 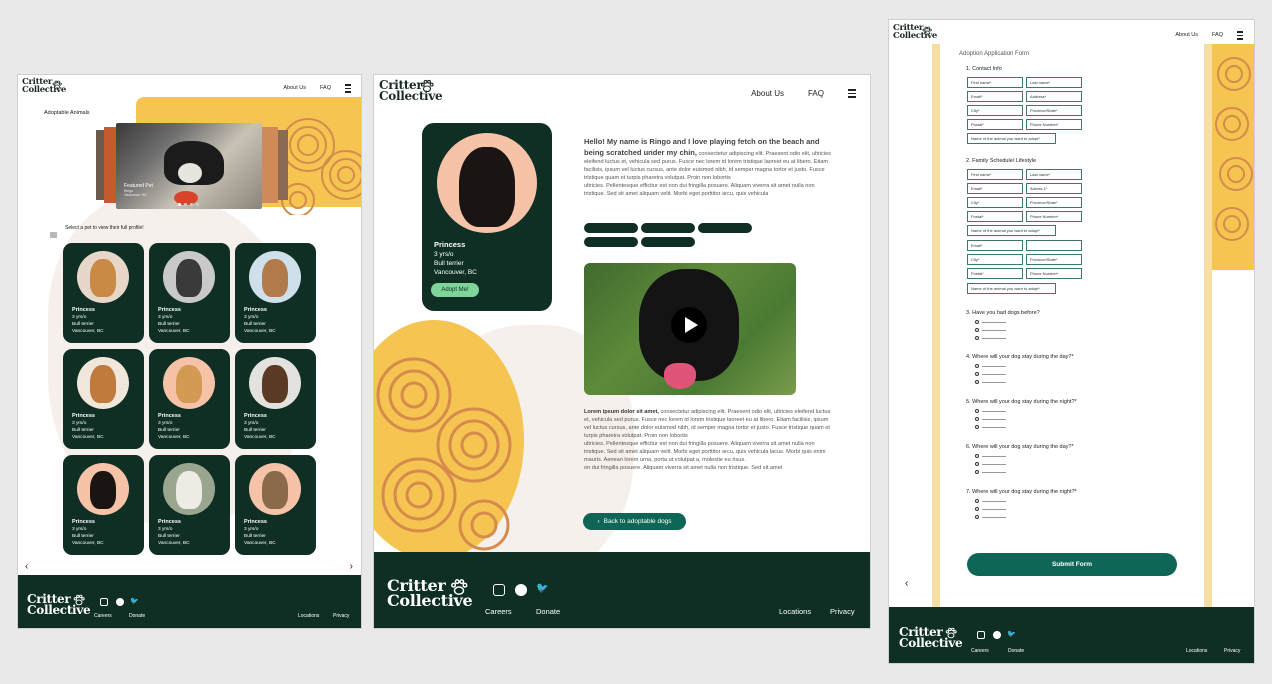 I want to click on province-field: Province/State*, so click(x=1054, y=110).